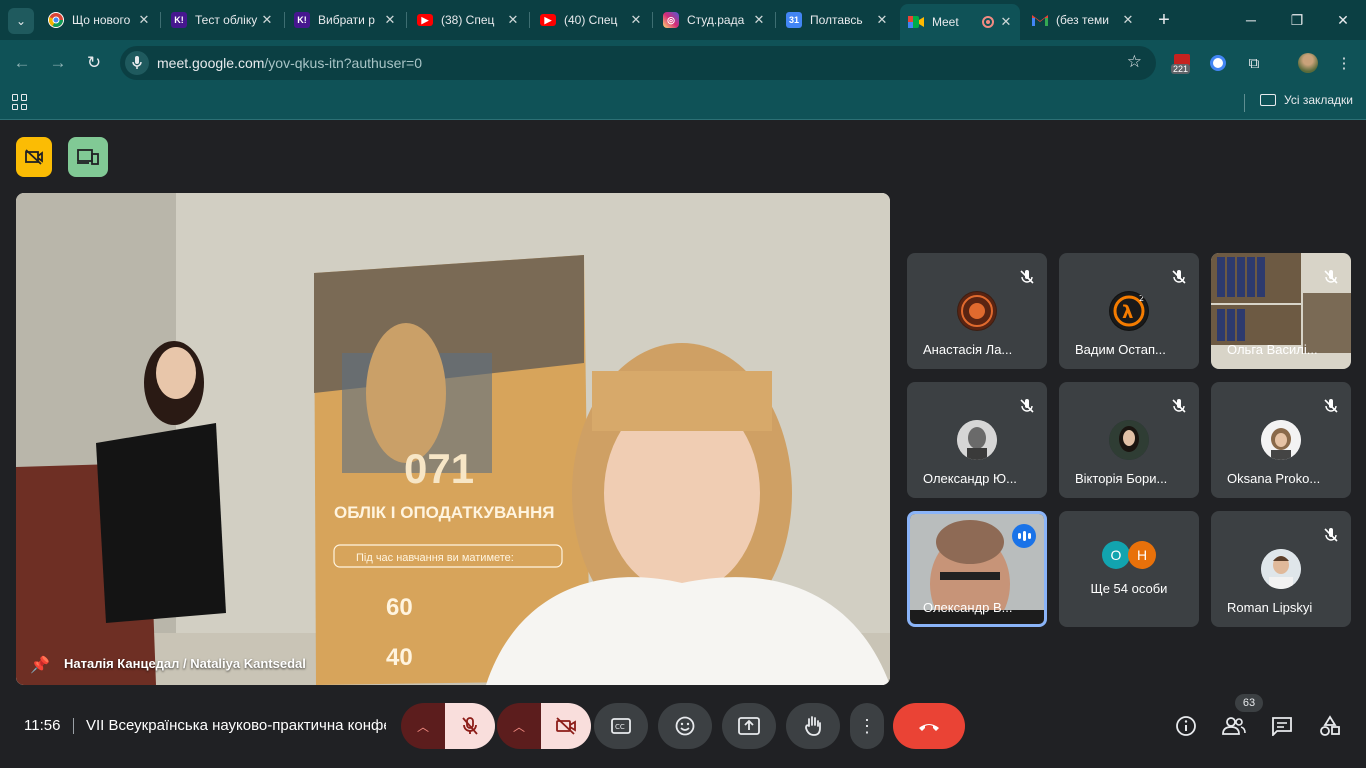  I want to click on emoji-icon, so click(685, 726).